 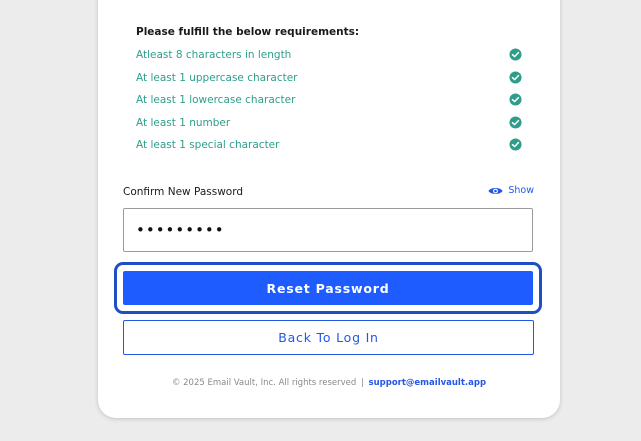 I want to click on confirm-password-field, so click(x=328, y=230).